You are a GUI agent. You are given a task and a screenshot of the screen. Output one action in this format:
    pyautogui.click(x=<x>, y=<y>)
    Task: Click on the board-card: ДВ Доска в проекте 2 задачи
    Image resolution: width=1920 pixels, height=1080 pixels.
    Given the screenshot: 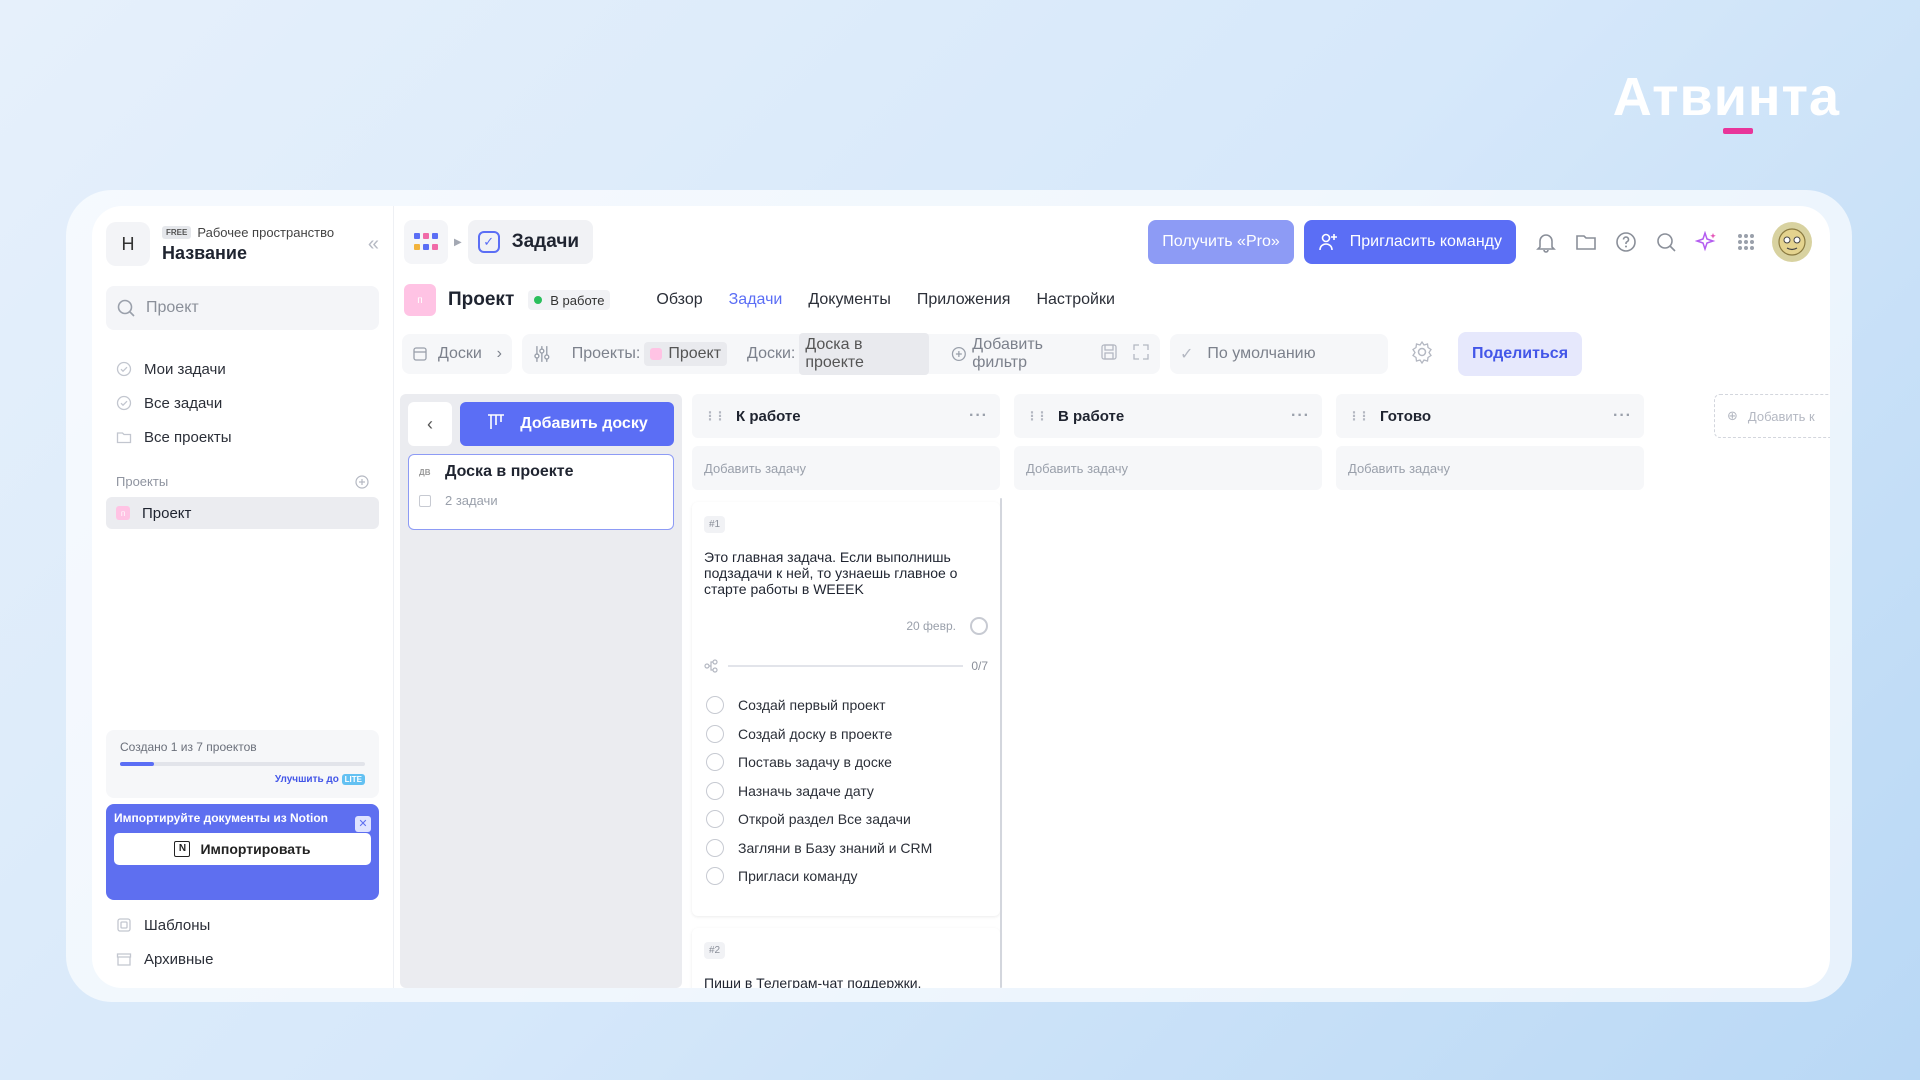 What is the action you would take?
    pyautogui.click(x=541, y=492)
    